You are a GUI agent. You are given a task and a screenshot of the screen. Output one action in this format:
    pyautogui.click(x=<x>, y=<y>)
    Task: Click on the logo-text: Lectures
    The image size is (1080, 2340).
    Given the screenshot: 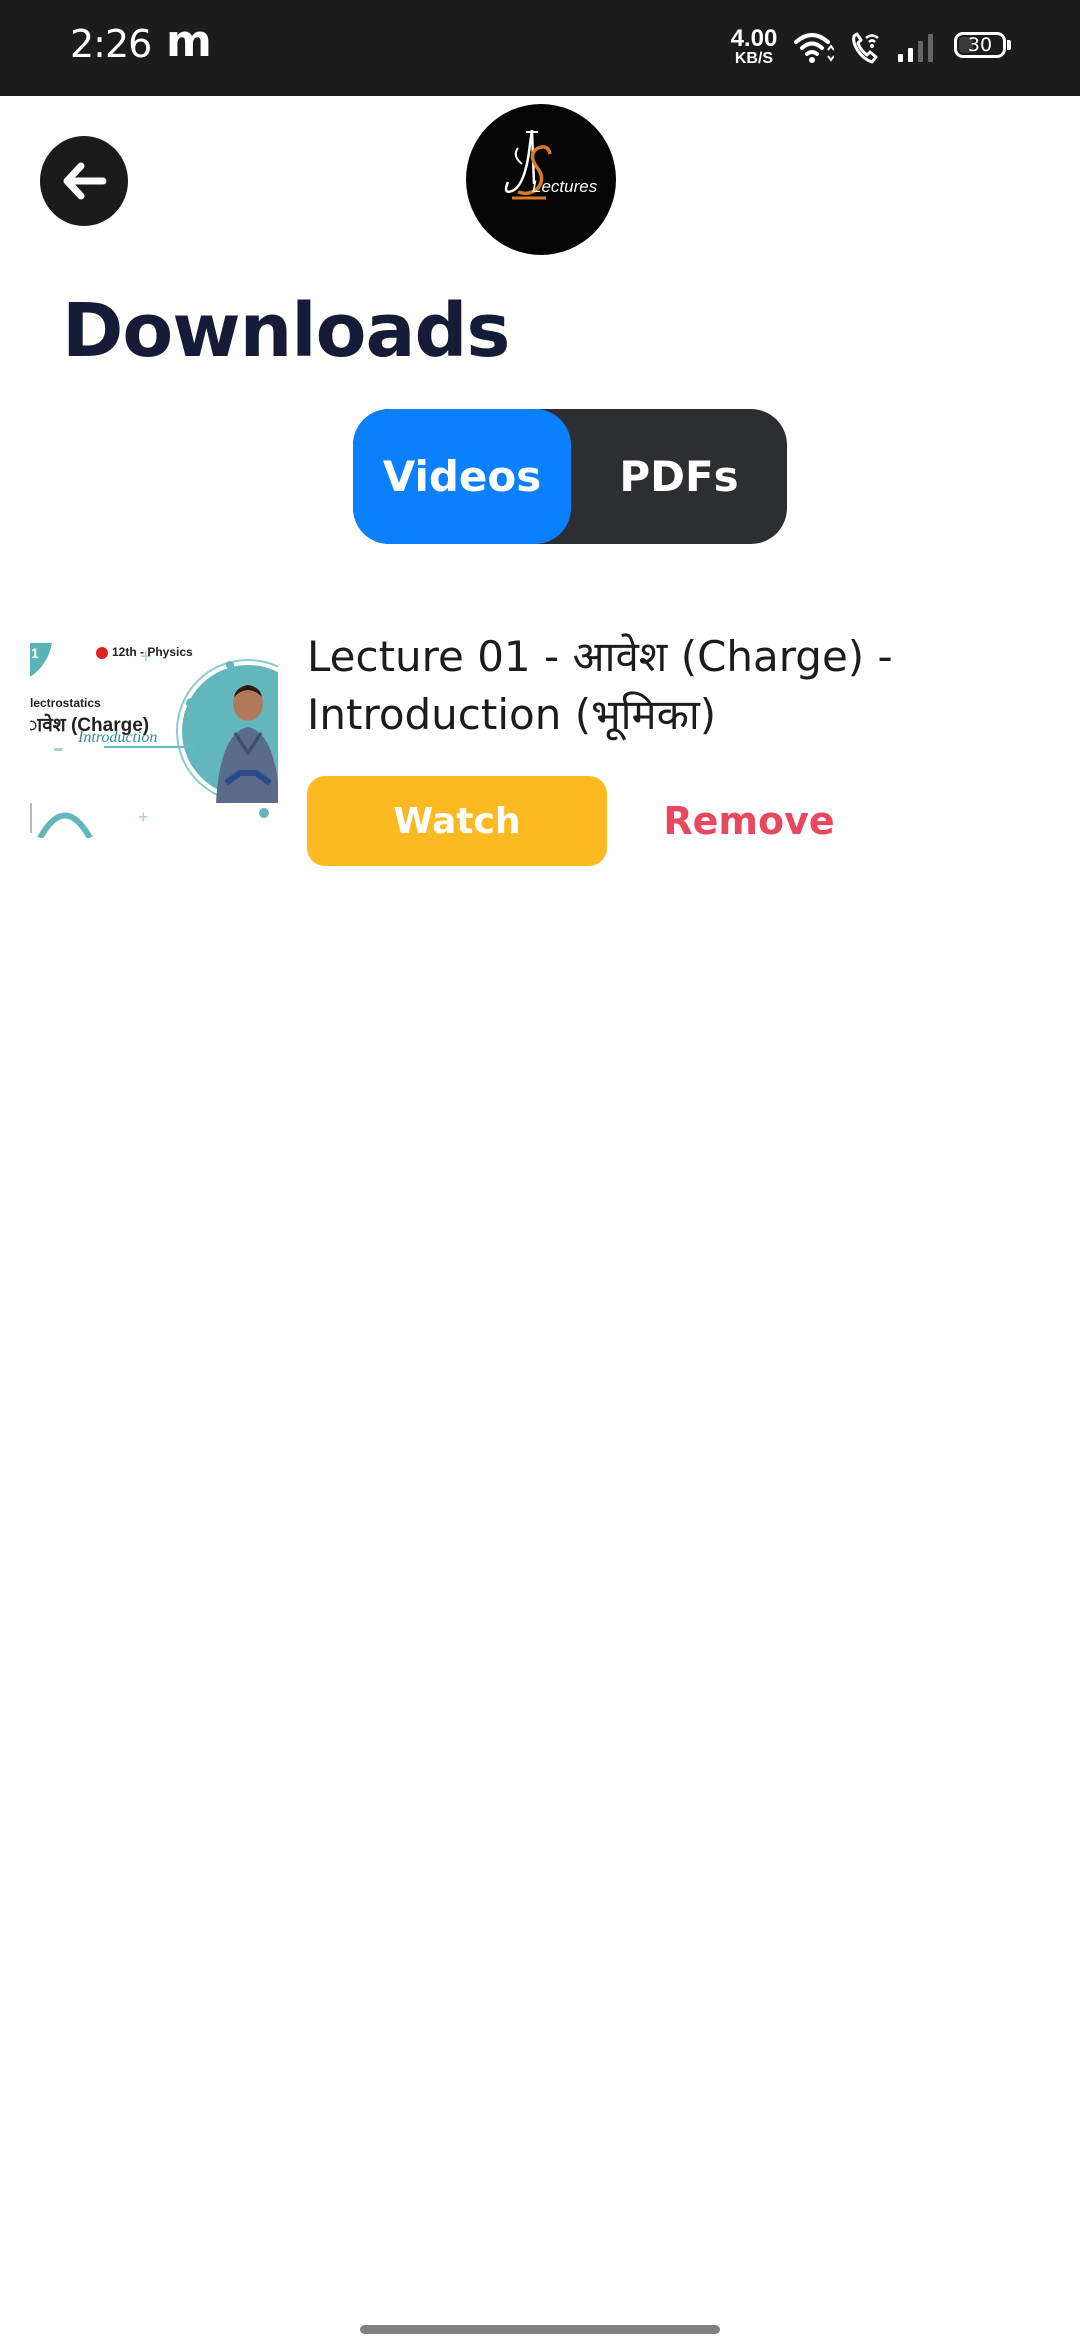 What is the action you would take?
    pyautogui.click(x=565, y=186)
    